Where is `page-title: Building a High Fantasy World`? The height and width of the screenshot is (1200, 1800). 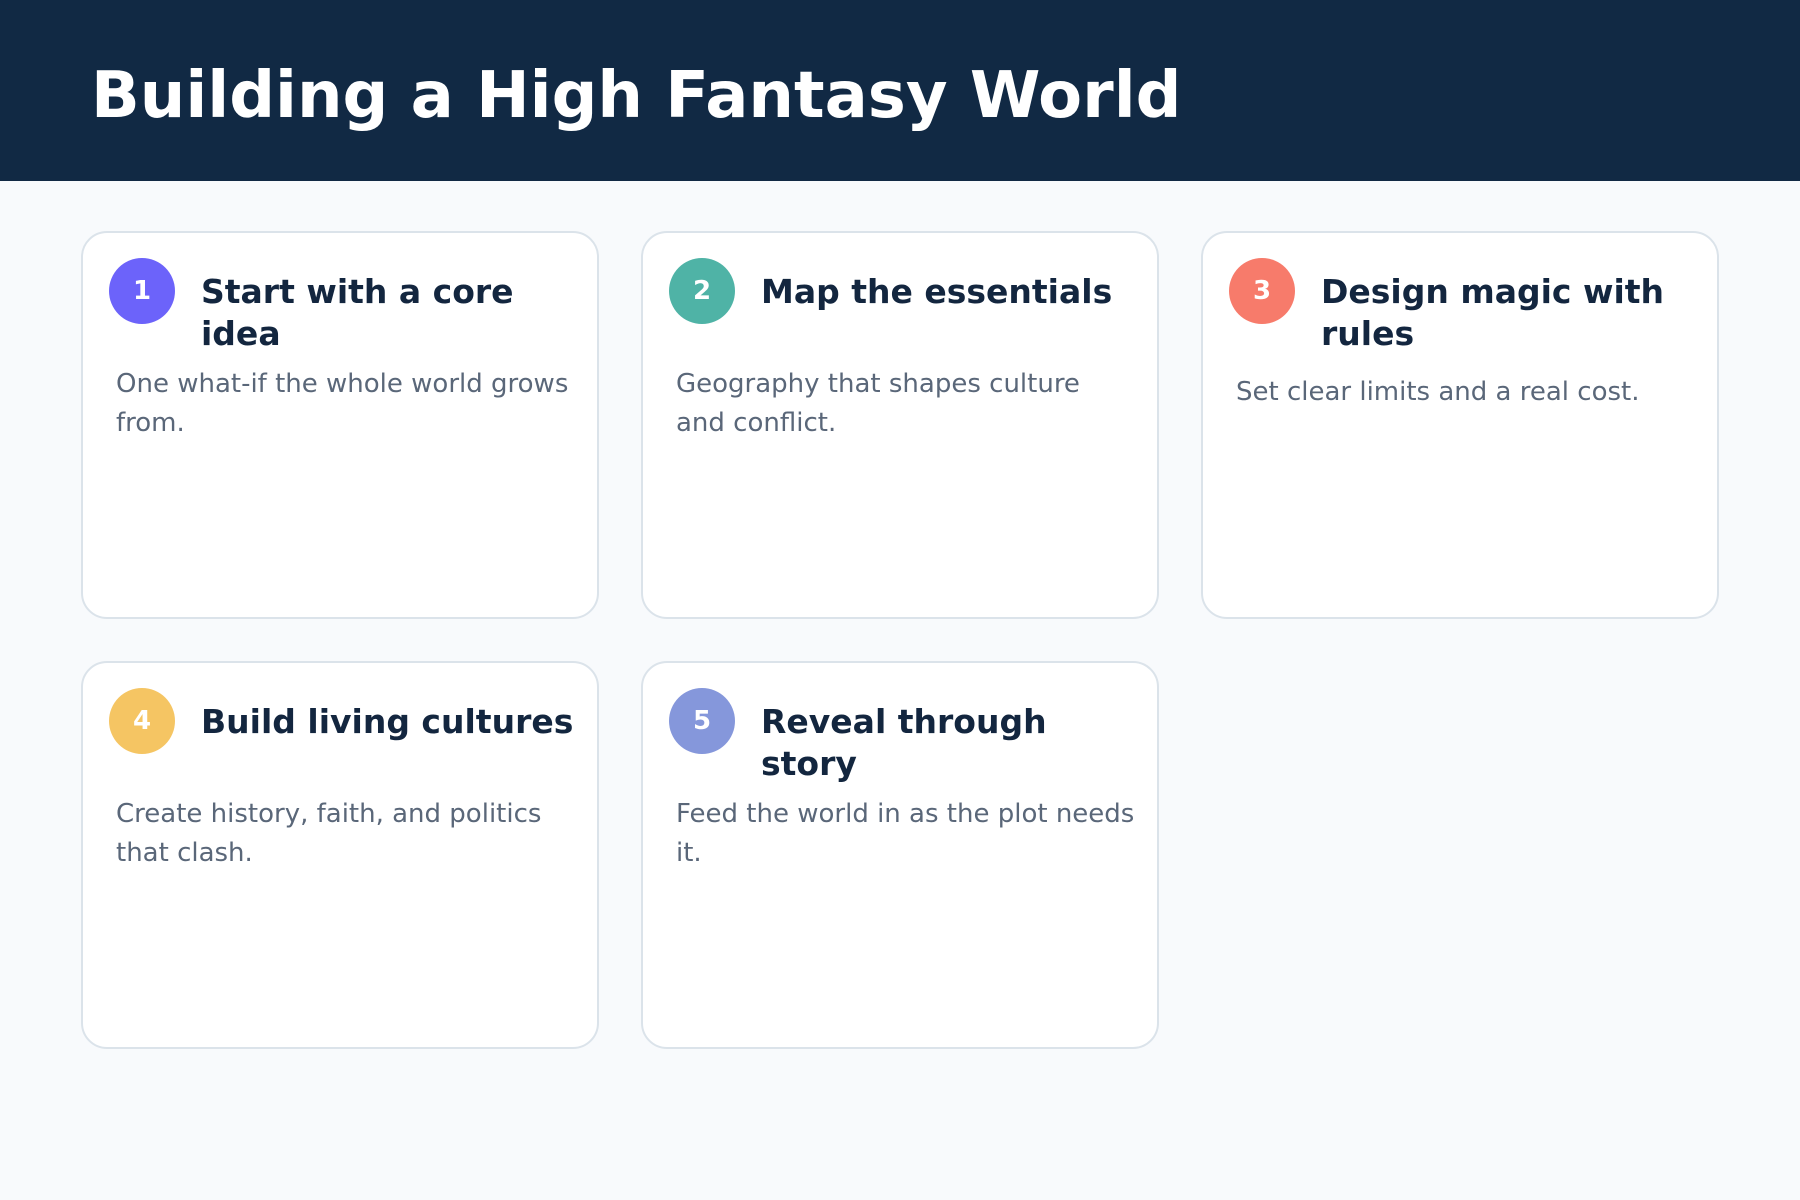
page-title: Building a High Fantasy World is located at coordinates (636, 96).